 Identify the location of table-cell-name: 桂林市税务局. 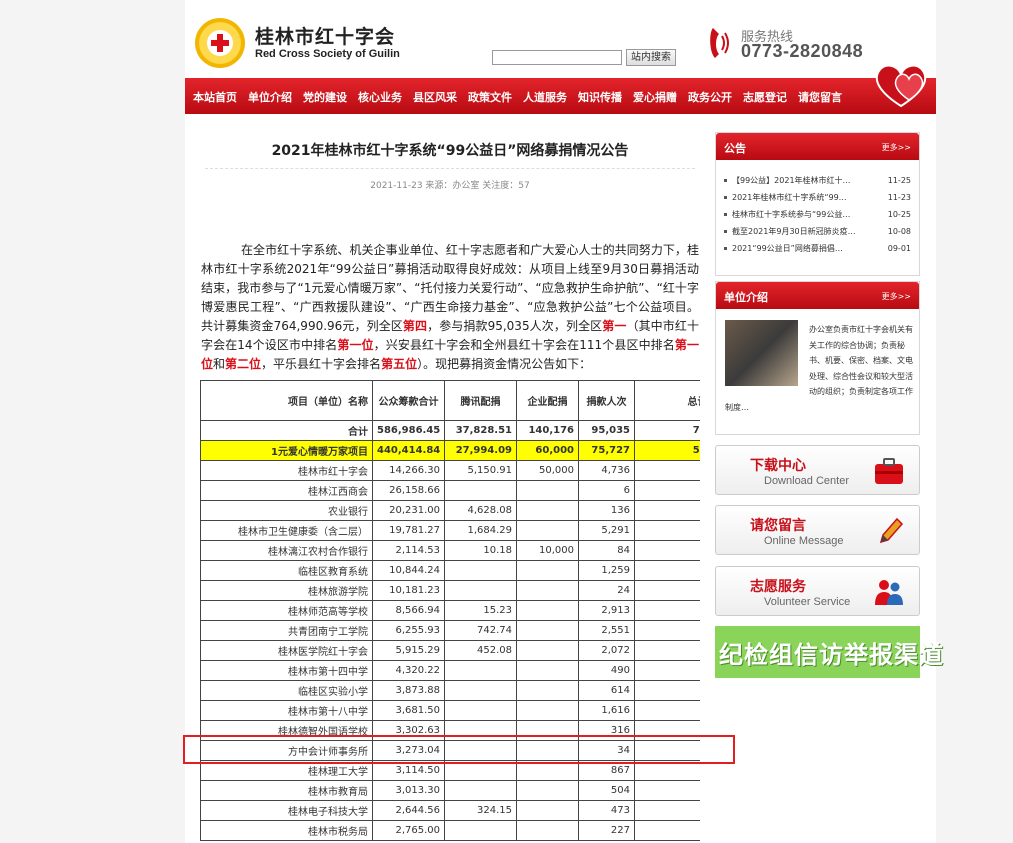
(286, 830).